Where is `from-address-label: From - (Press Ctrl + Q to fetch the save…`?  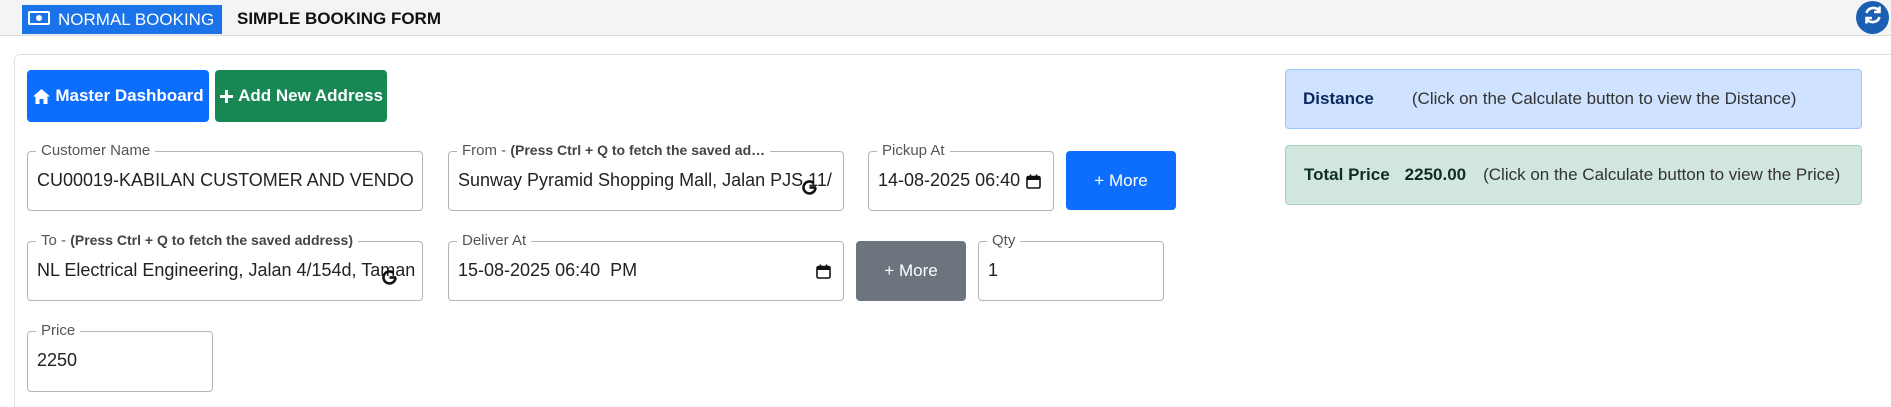 from-address-label: From - (Press Ctrl + Q to fetch the save… is located at coordinates (614, 150).